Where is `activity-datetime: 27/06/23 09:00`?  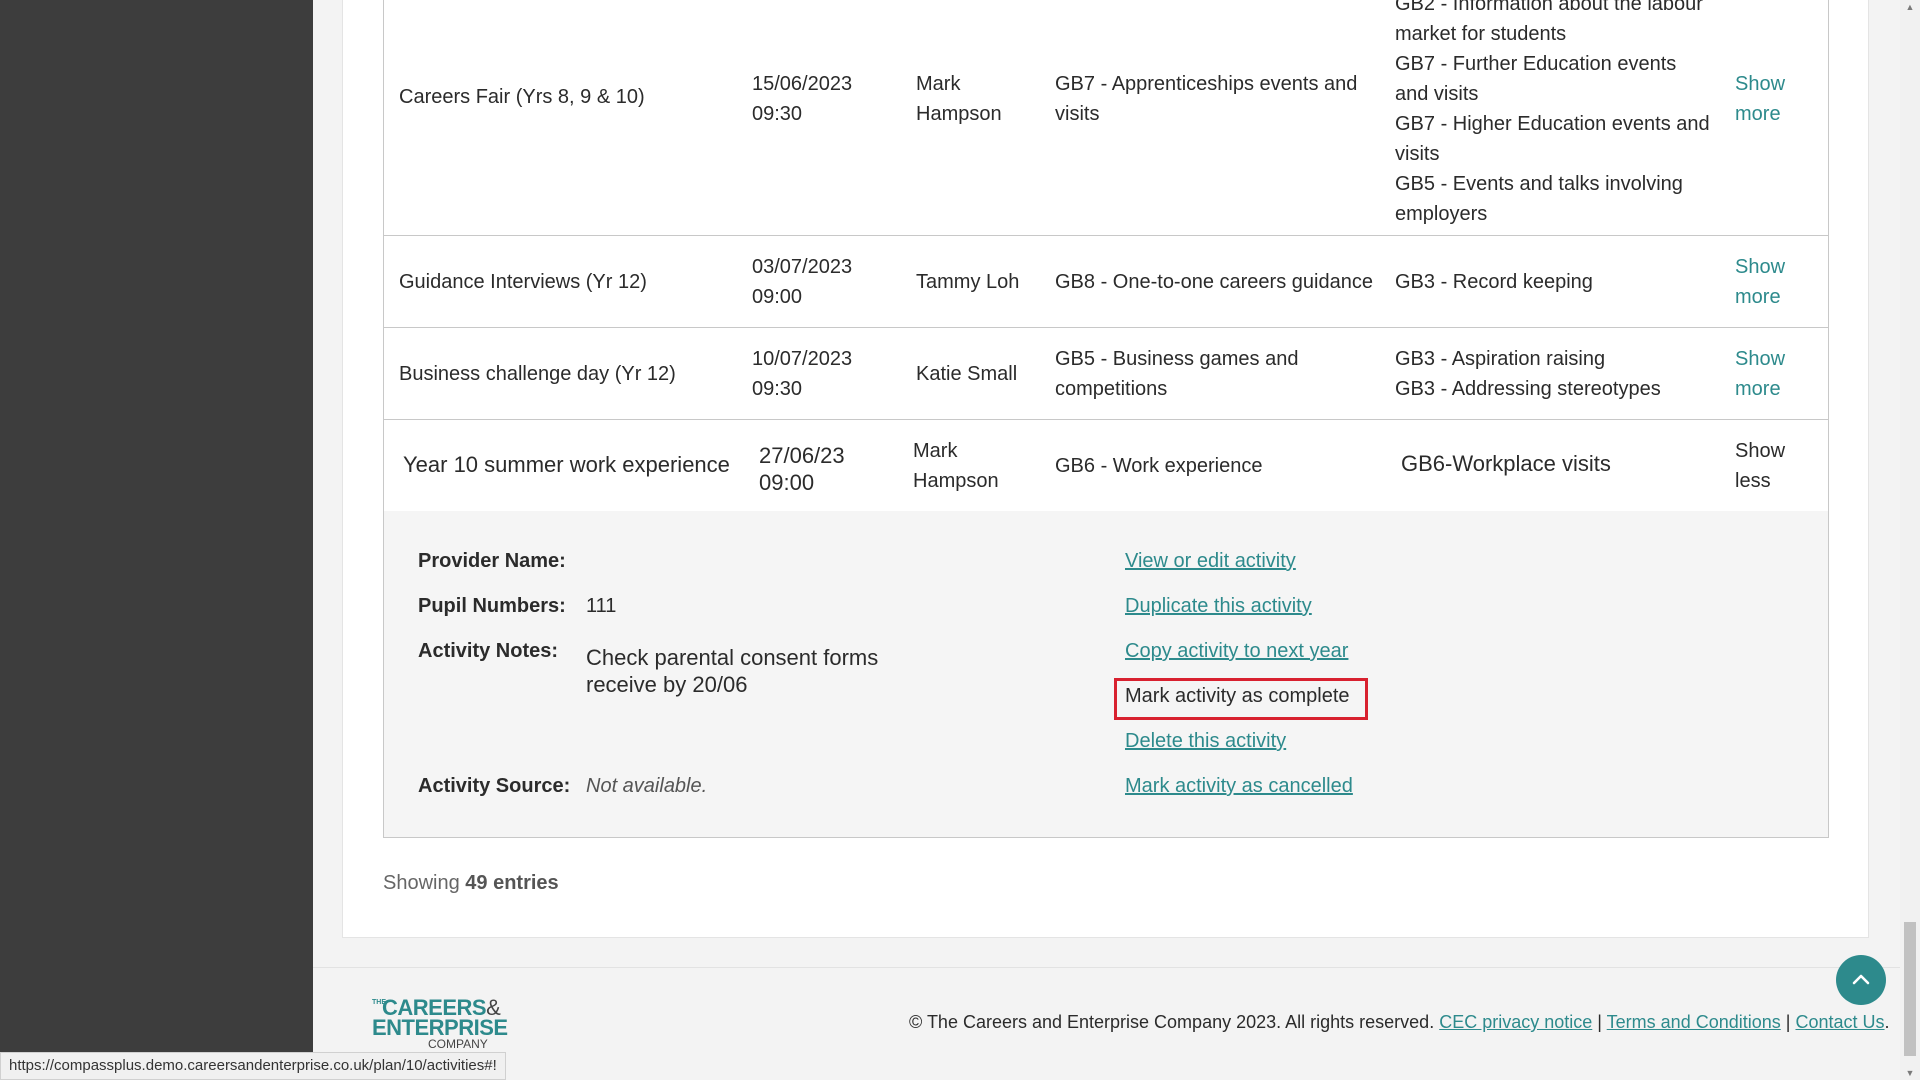 activity-datetime: 27/06/23 09:00 is located at coordinates (802, 469).